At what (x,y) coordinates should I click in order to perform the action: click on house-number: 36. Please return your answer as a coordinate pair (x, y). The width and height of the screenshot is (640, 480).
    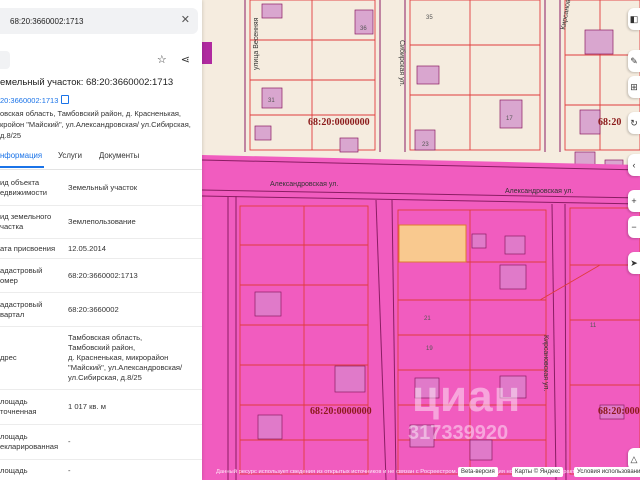
    Looking at the image, I should click on (363, 29).